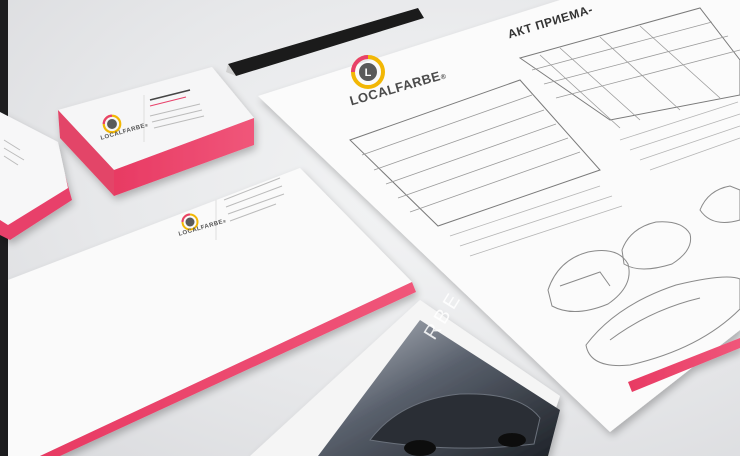 Image resolution: width=740 pixels, height=456 pixels. What do you see at coordinates (444, 77) in the screenshot?
I see `brand-mark: ®` at bounding box center [444, 77].